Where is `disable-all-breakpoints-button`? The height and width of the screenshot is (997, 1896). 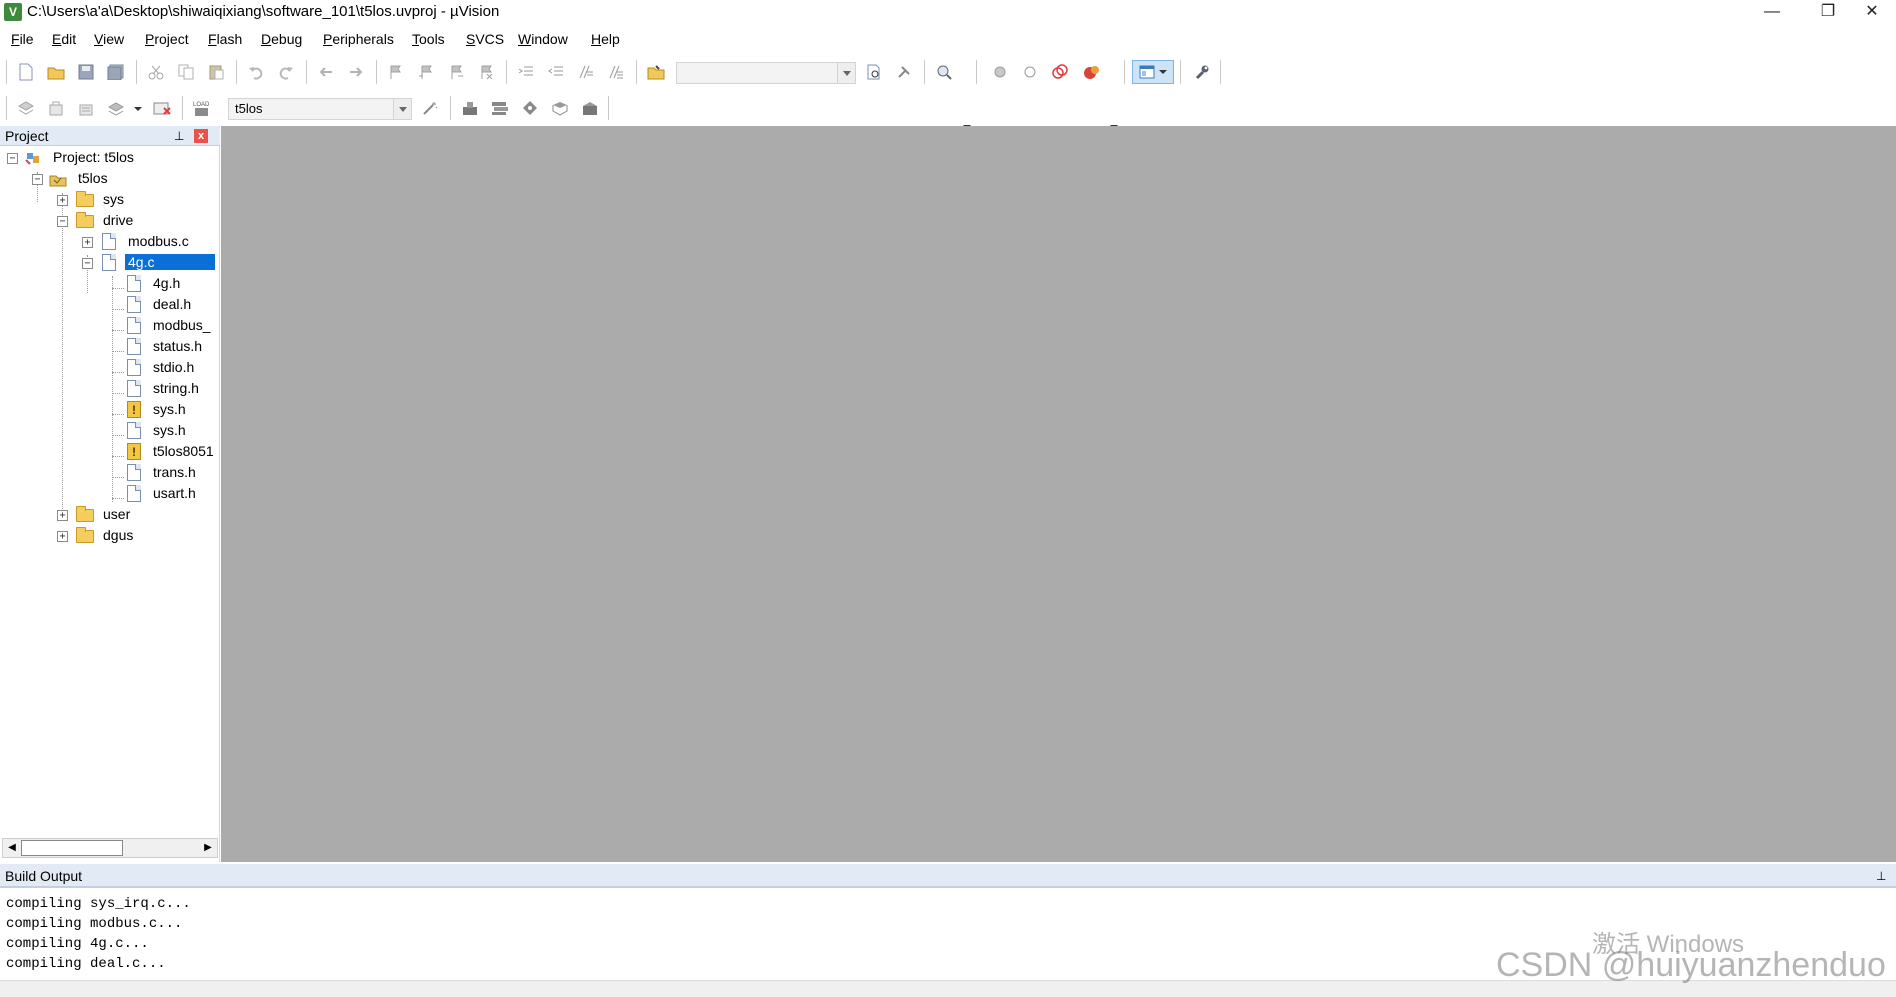
disable-all-breakpoints-button is located at coordinates (1060, 72).